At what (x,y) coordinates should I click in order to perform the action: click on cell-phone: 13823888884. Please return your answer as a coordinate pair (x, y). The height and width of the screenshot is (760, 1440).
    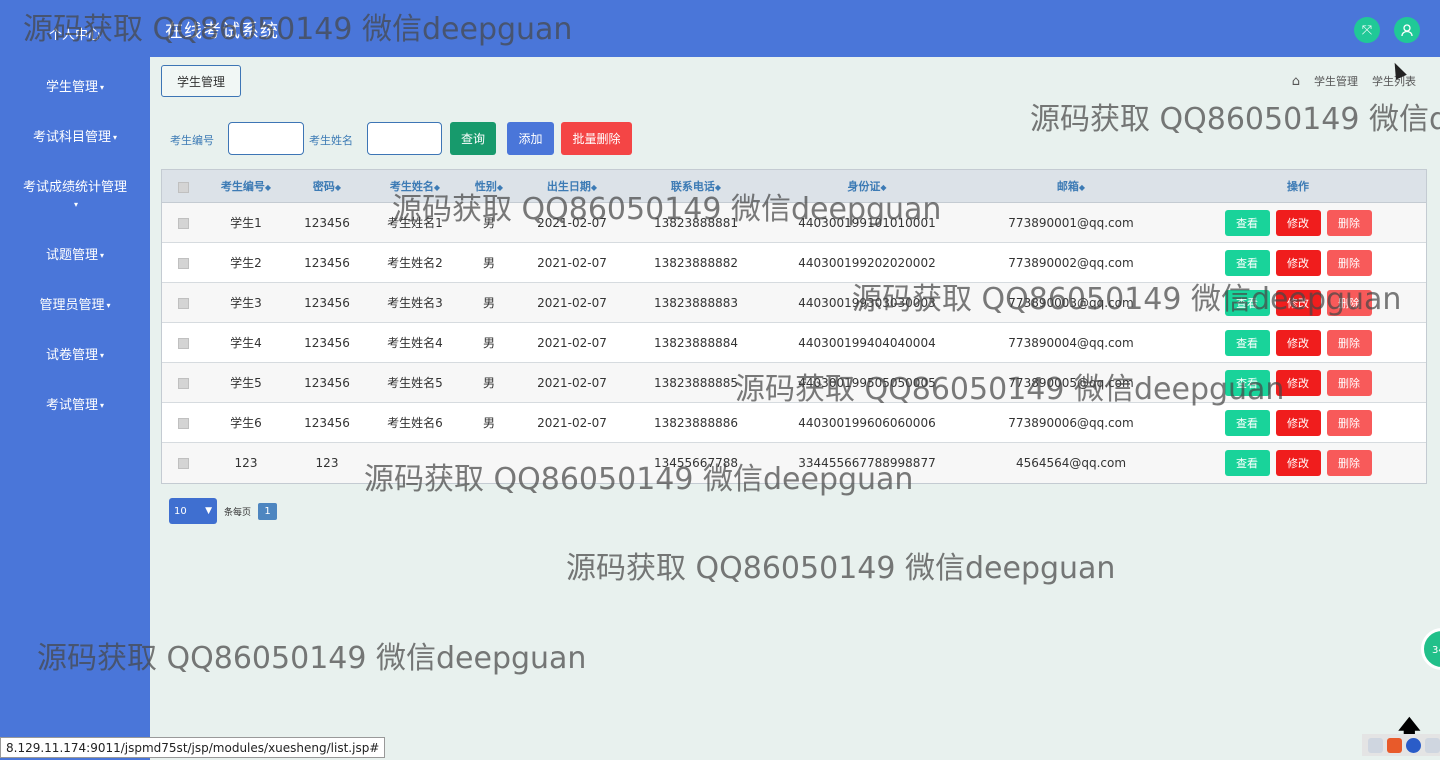
    Looking at the image, I should click on (696, 342).